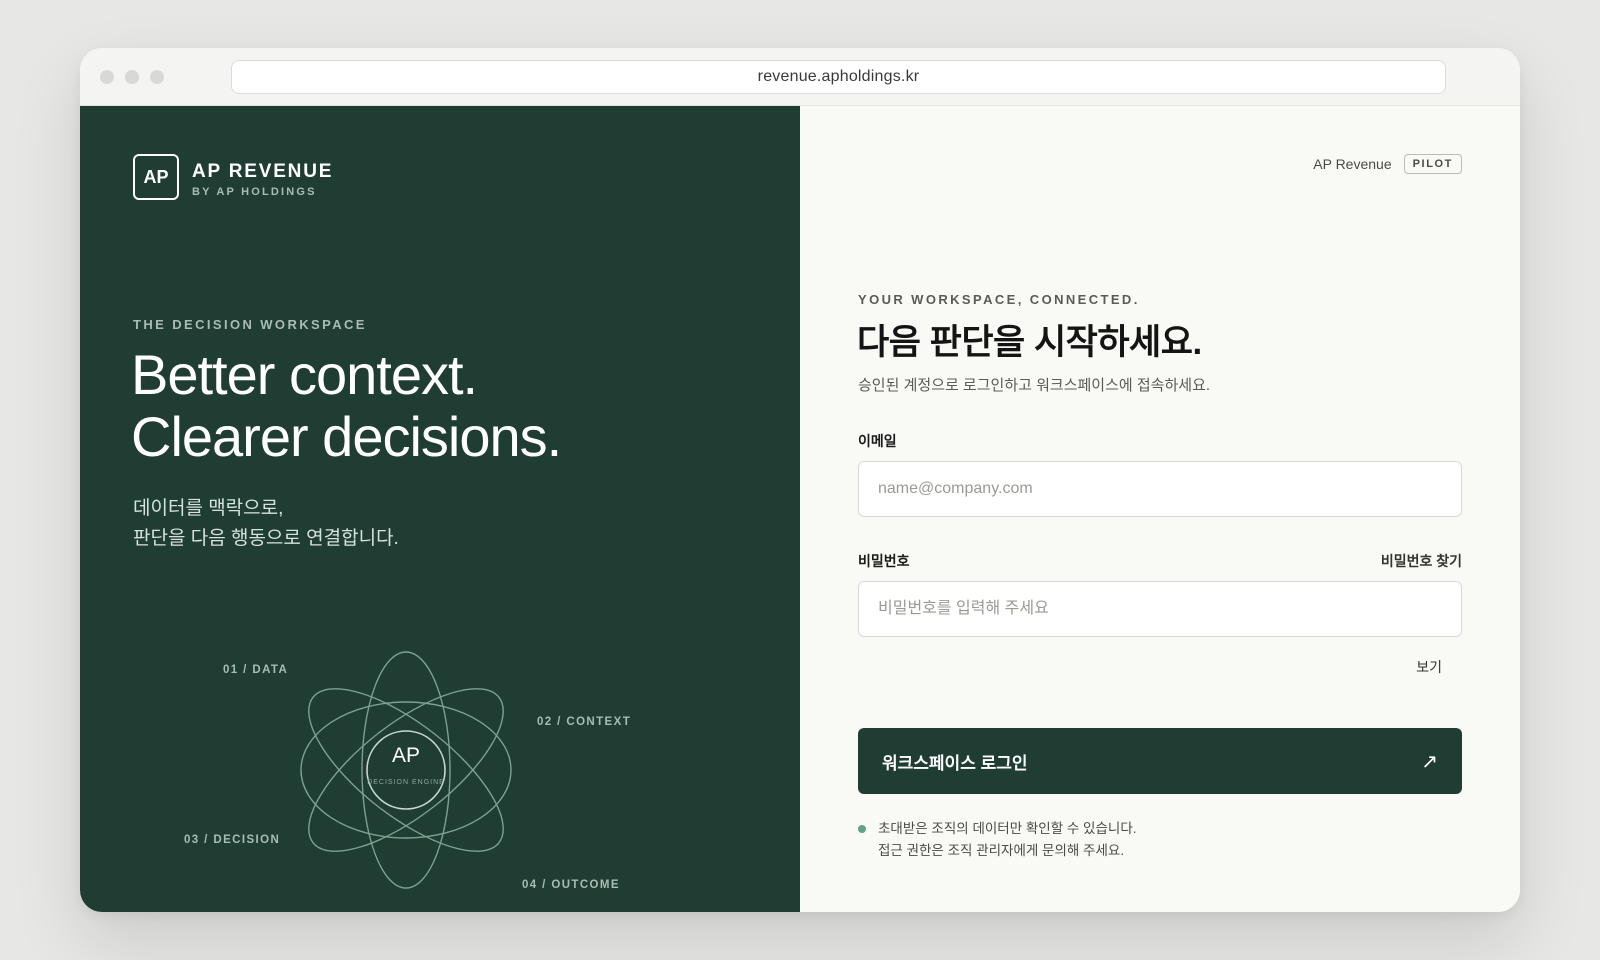 The width and height of the screenshot is (1600, 960). What do you see at coordinates (1429, 667) in the screenshot?
I see `show-password-toggle: 보기` at bounding box center [1429, 667].